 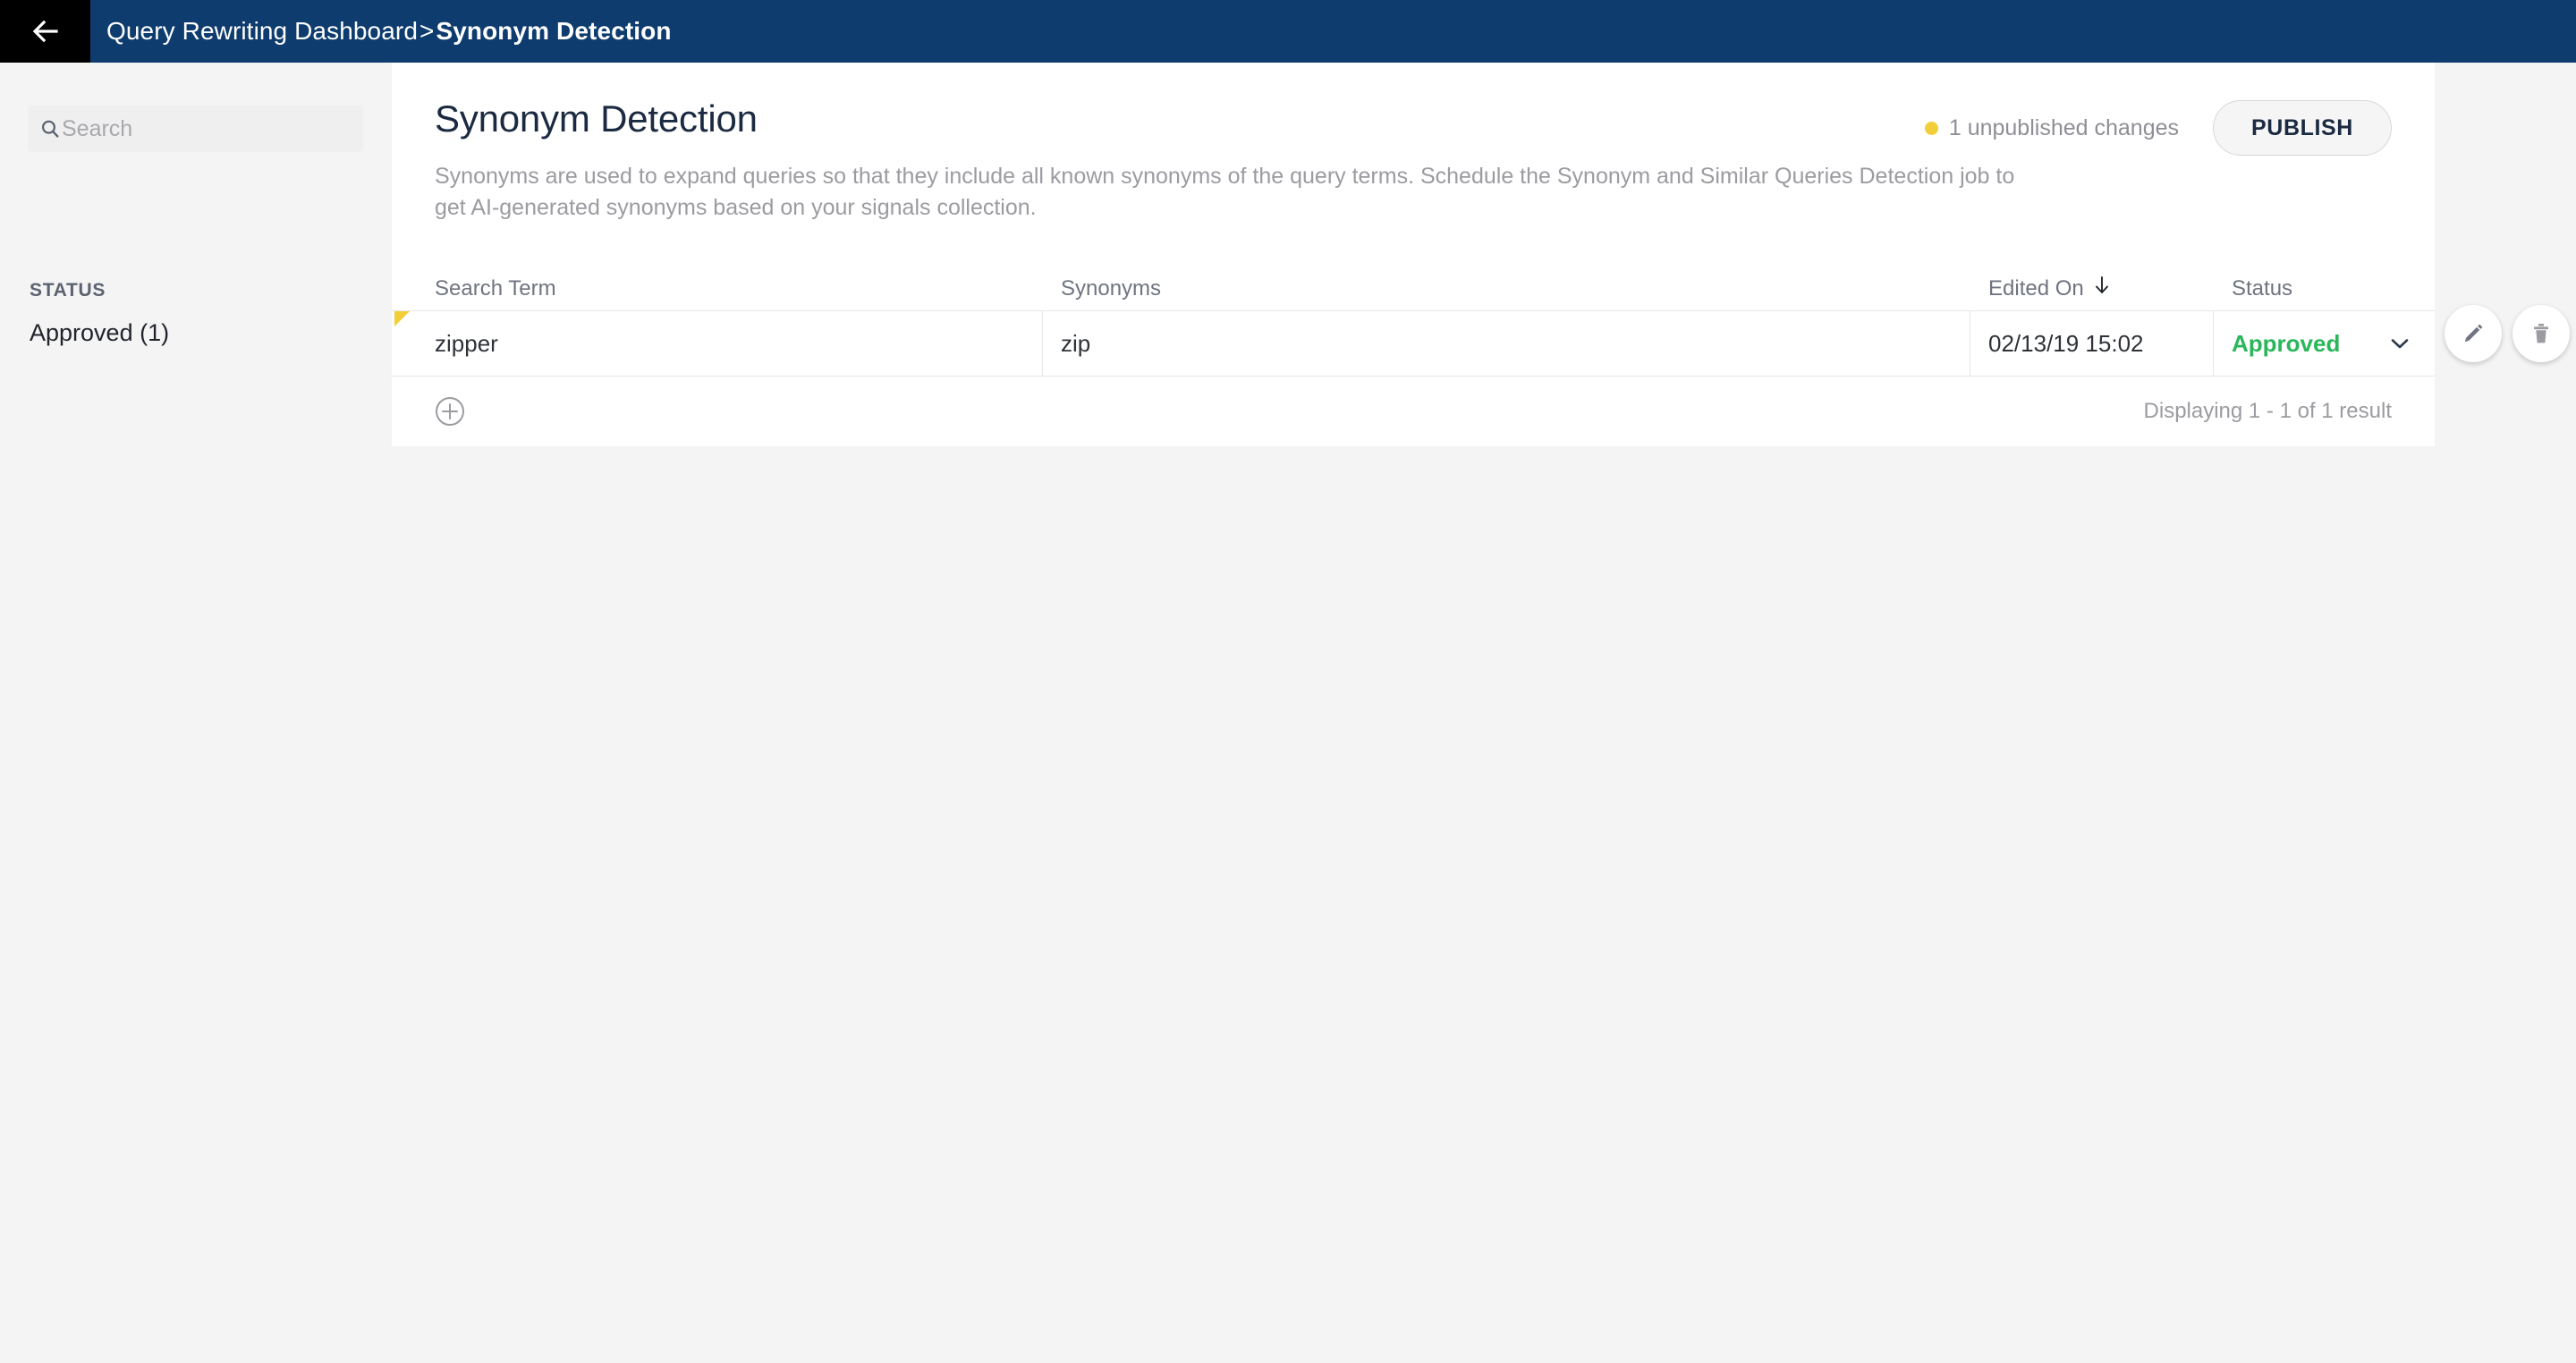 What do you see at coordinates (99, 333) in the screenshot?
I see `sidebar-item-approved: Approved (1)` at bounding box center [99, 333].